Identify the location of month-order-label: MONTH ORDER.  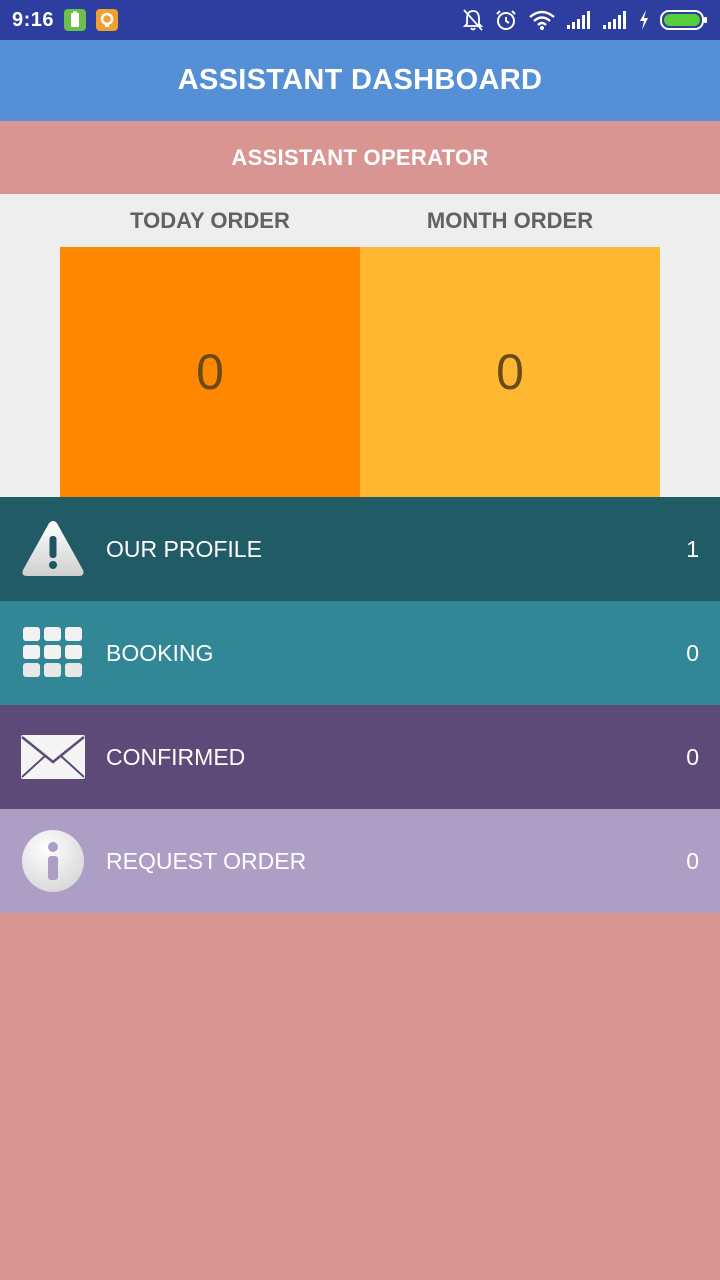
(510, 220).